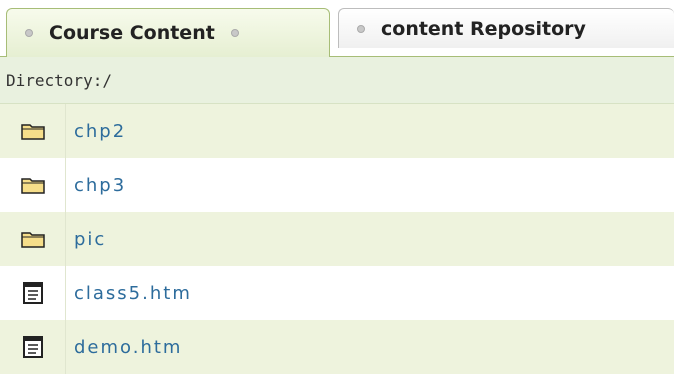 The width and height of the screenshot is (674, 374). I want to click on list-item: pic, so click(337, 239).